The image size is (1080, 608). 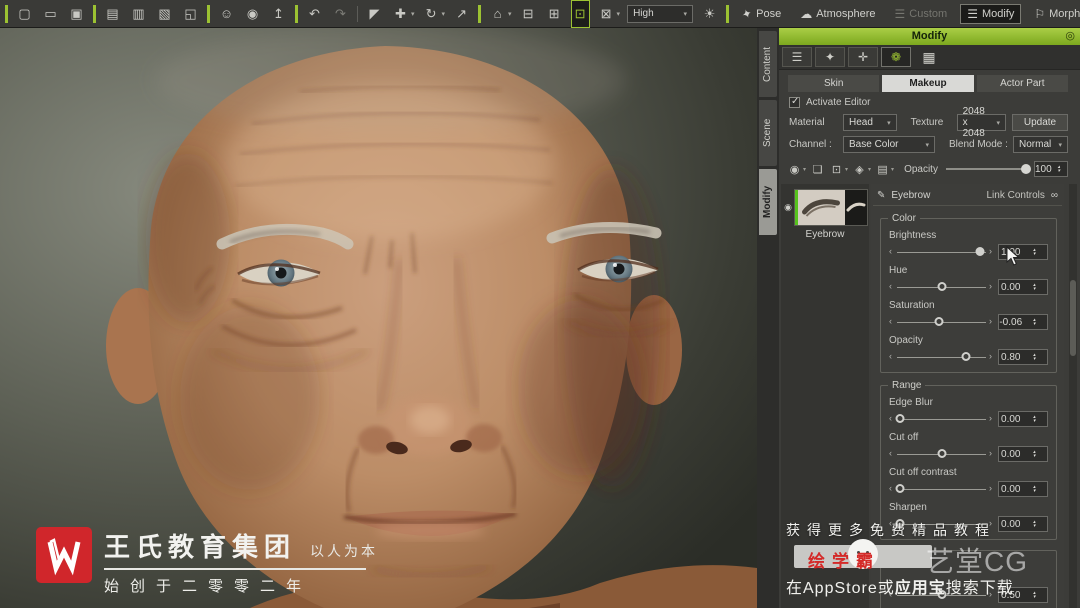 I want to click on modify-button: ☰ Modify, so click(x=991, y=13).